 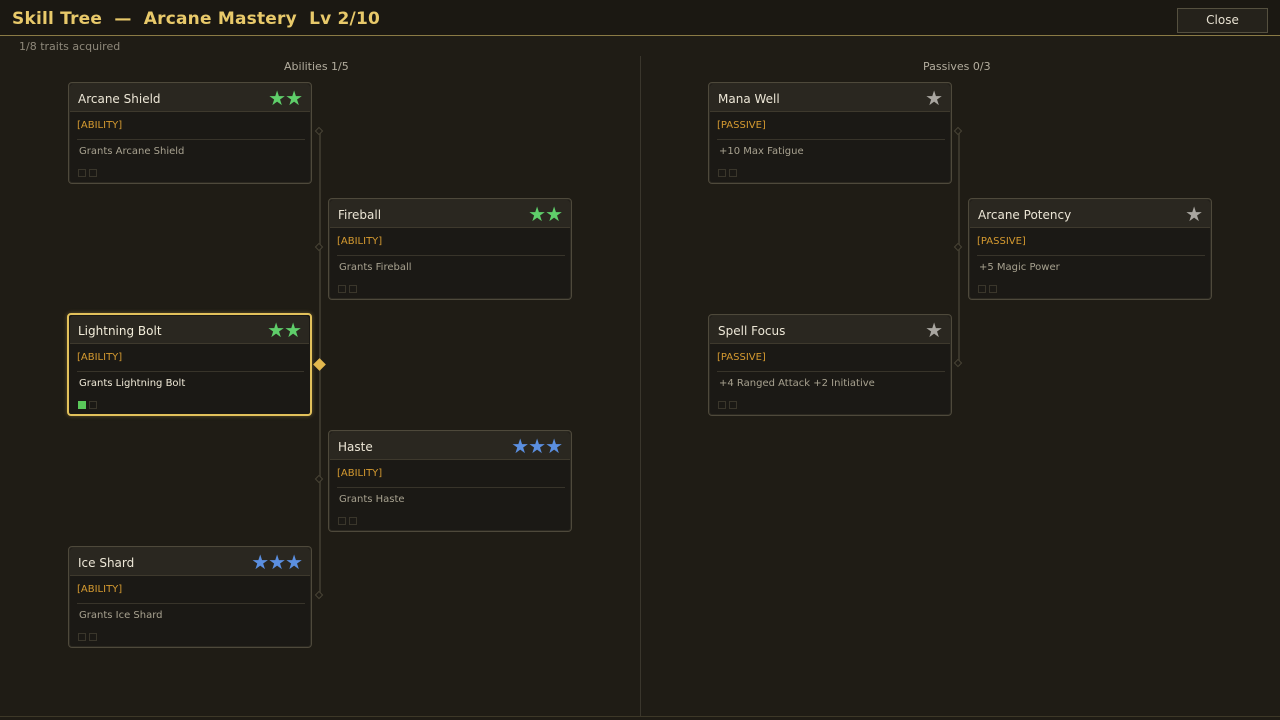 I want to click on skill-name: Haste, so click(x=355, y=447).